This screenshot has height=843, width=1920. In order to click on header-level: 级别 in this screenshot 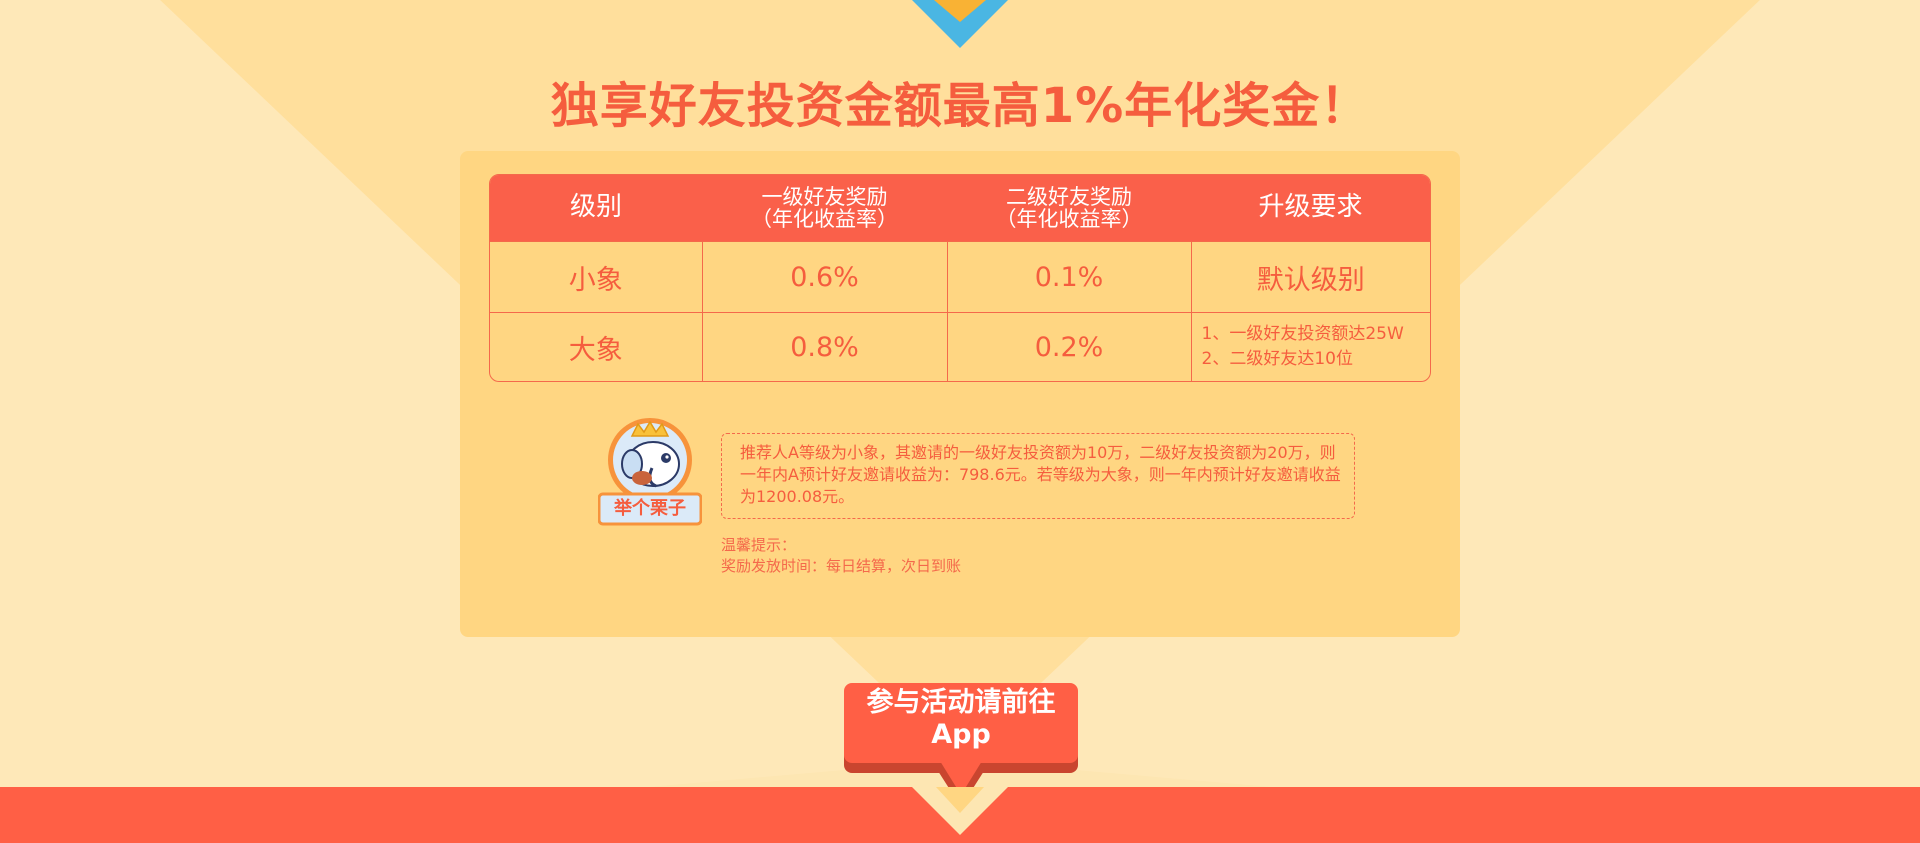, I will do `click(596, 208)`.